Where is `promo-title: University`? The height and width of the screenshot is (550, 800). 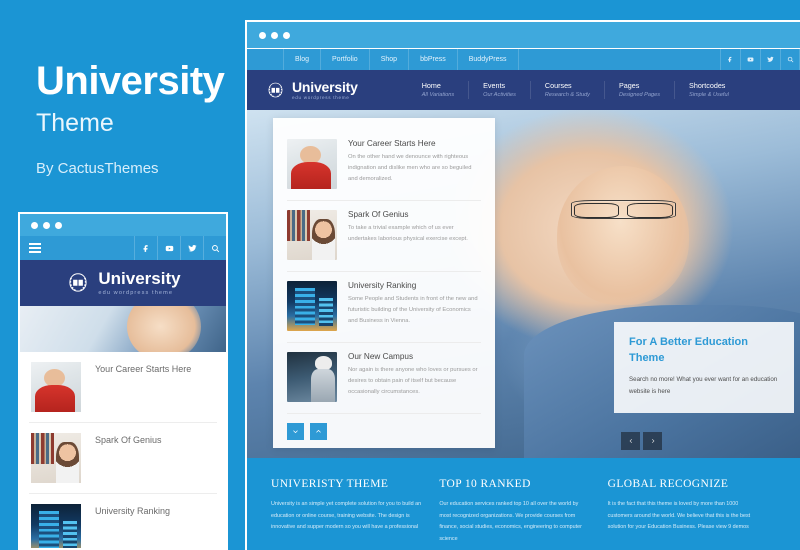
promo-title: University is located at coordinates (130, 81).